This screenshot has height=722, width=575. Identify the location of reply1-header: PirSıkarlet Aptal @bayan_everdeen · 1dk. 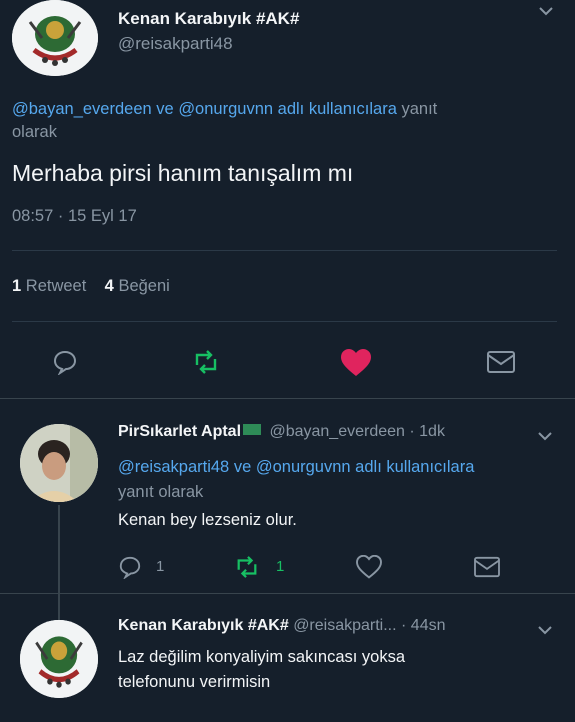
(281, 432).